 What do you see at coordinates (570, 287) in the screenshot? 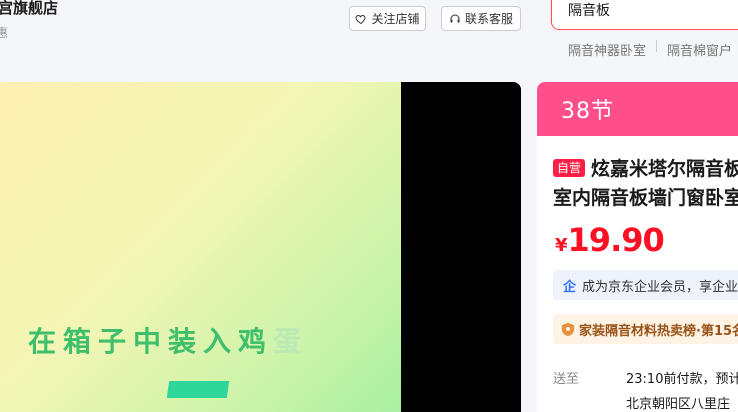
I see `enterprise-icon: 企` at bounding box center [570, 287].